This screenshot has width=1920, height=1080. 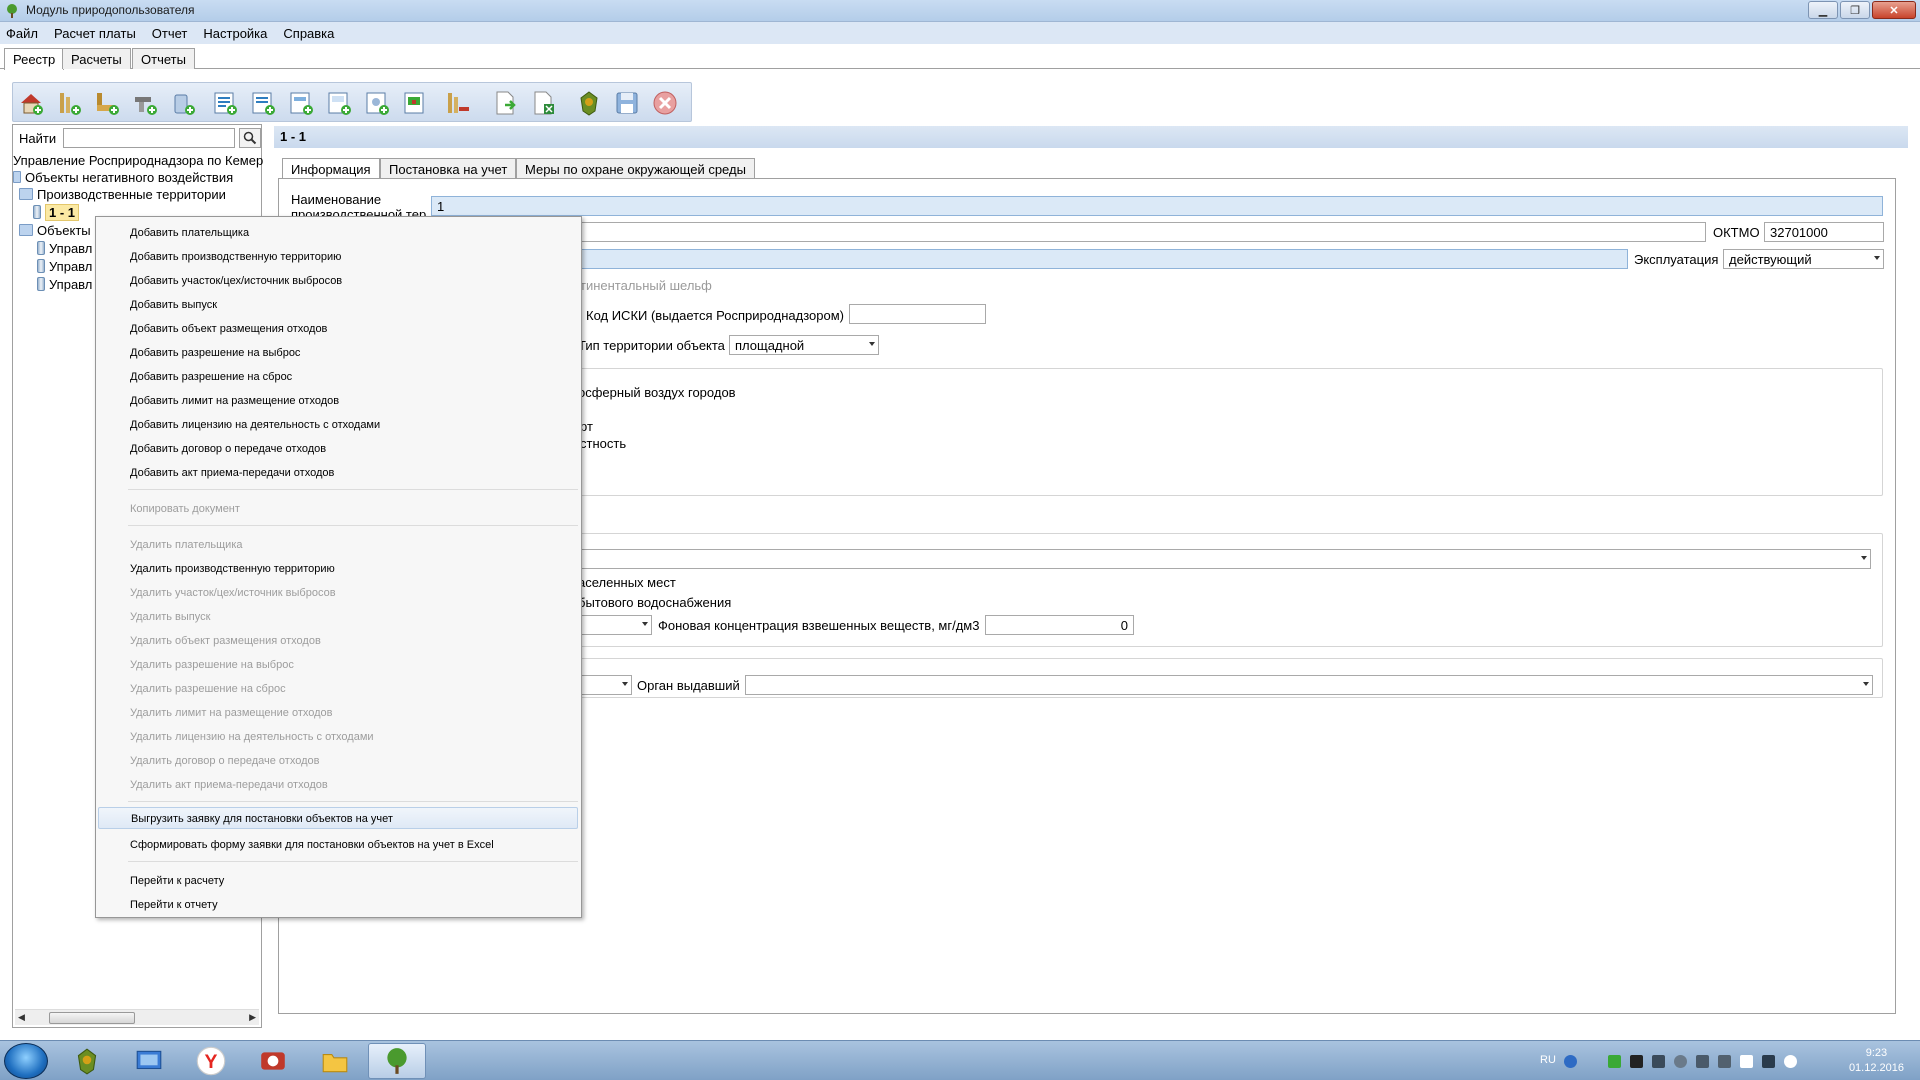 What do you see at coordinates (55, 230) in the screenshot?
I see `tree-node-objects-2: Объекты` at bounding box center [55, 230].